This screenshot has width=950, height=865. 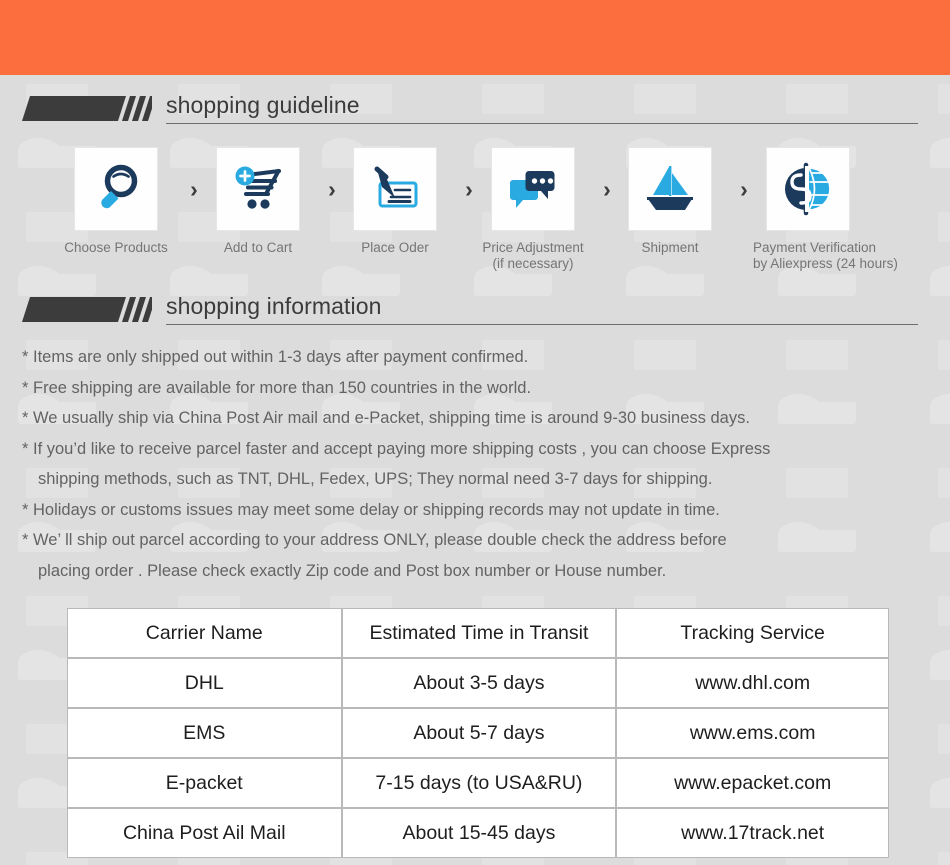 What do you see at coordinates (752, 833) in the screenshot?
I see `tracking-url-cell: www.17track.net` at bounding box center [752, 833].